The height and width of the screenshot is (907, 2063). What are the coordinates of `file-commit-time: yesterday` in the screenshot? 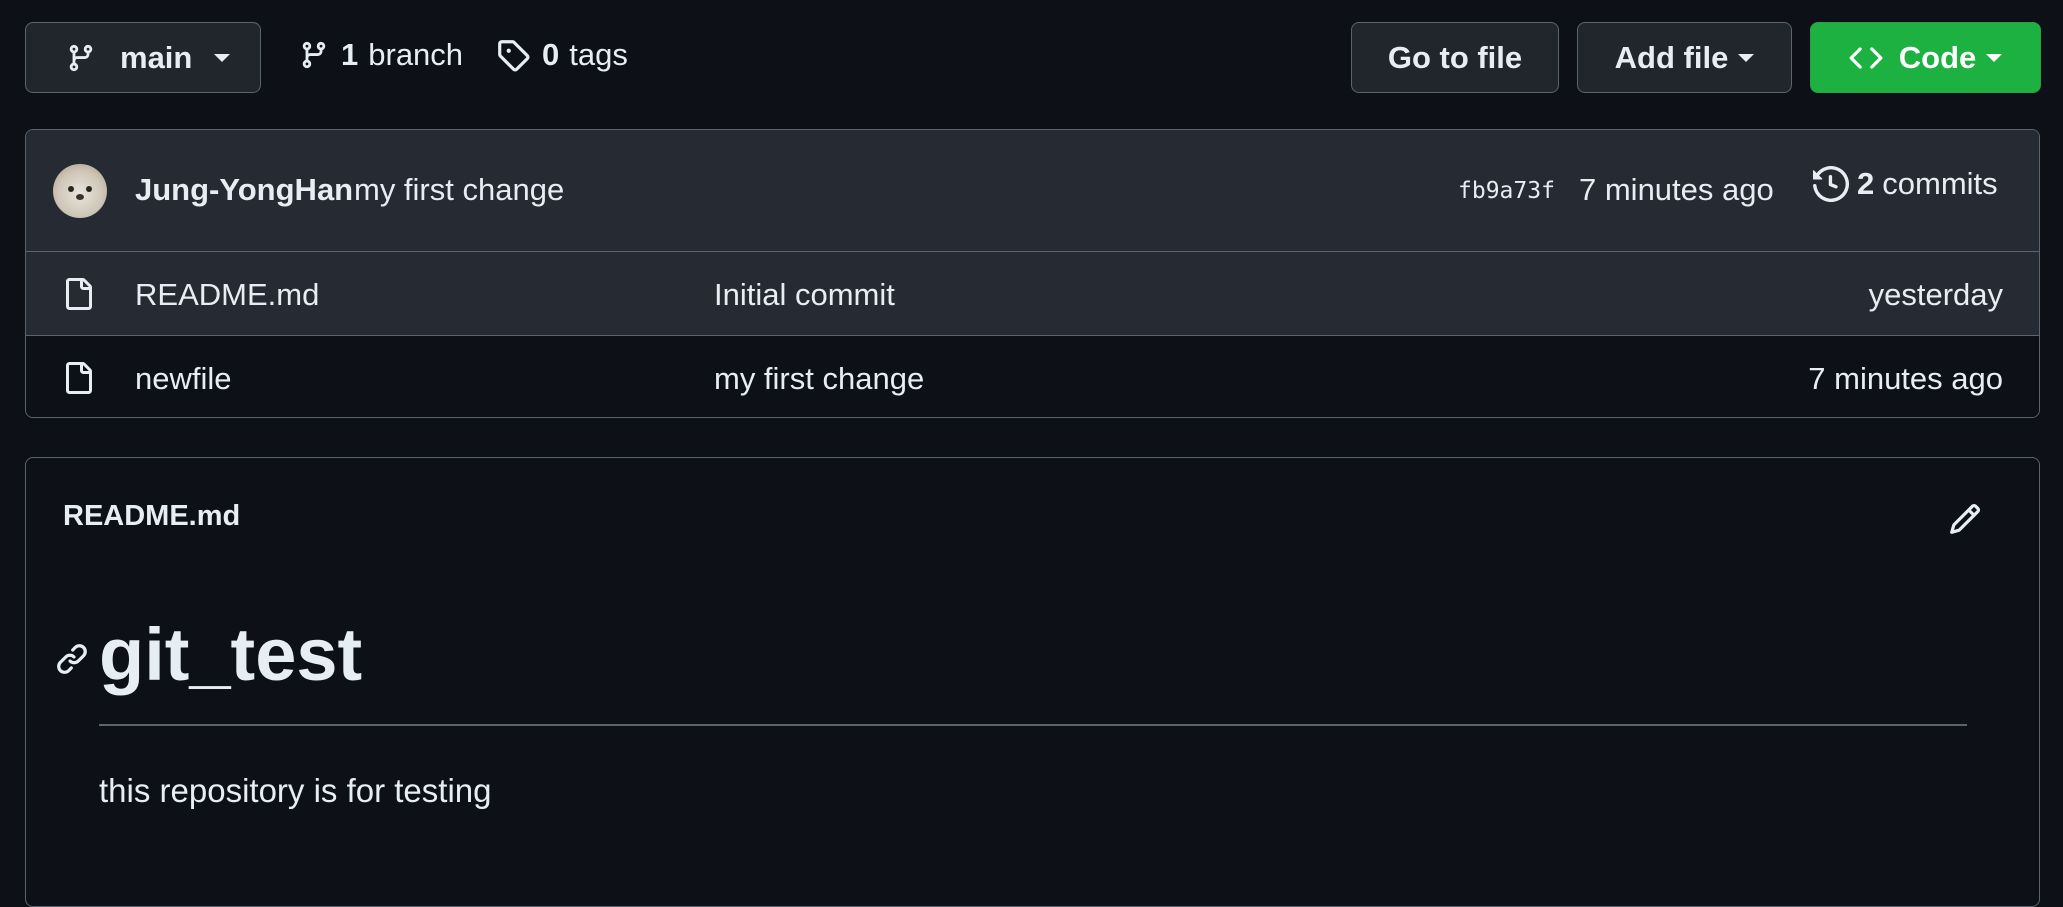 It's located at (1935, 294).